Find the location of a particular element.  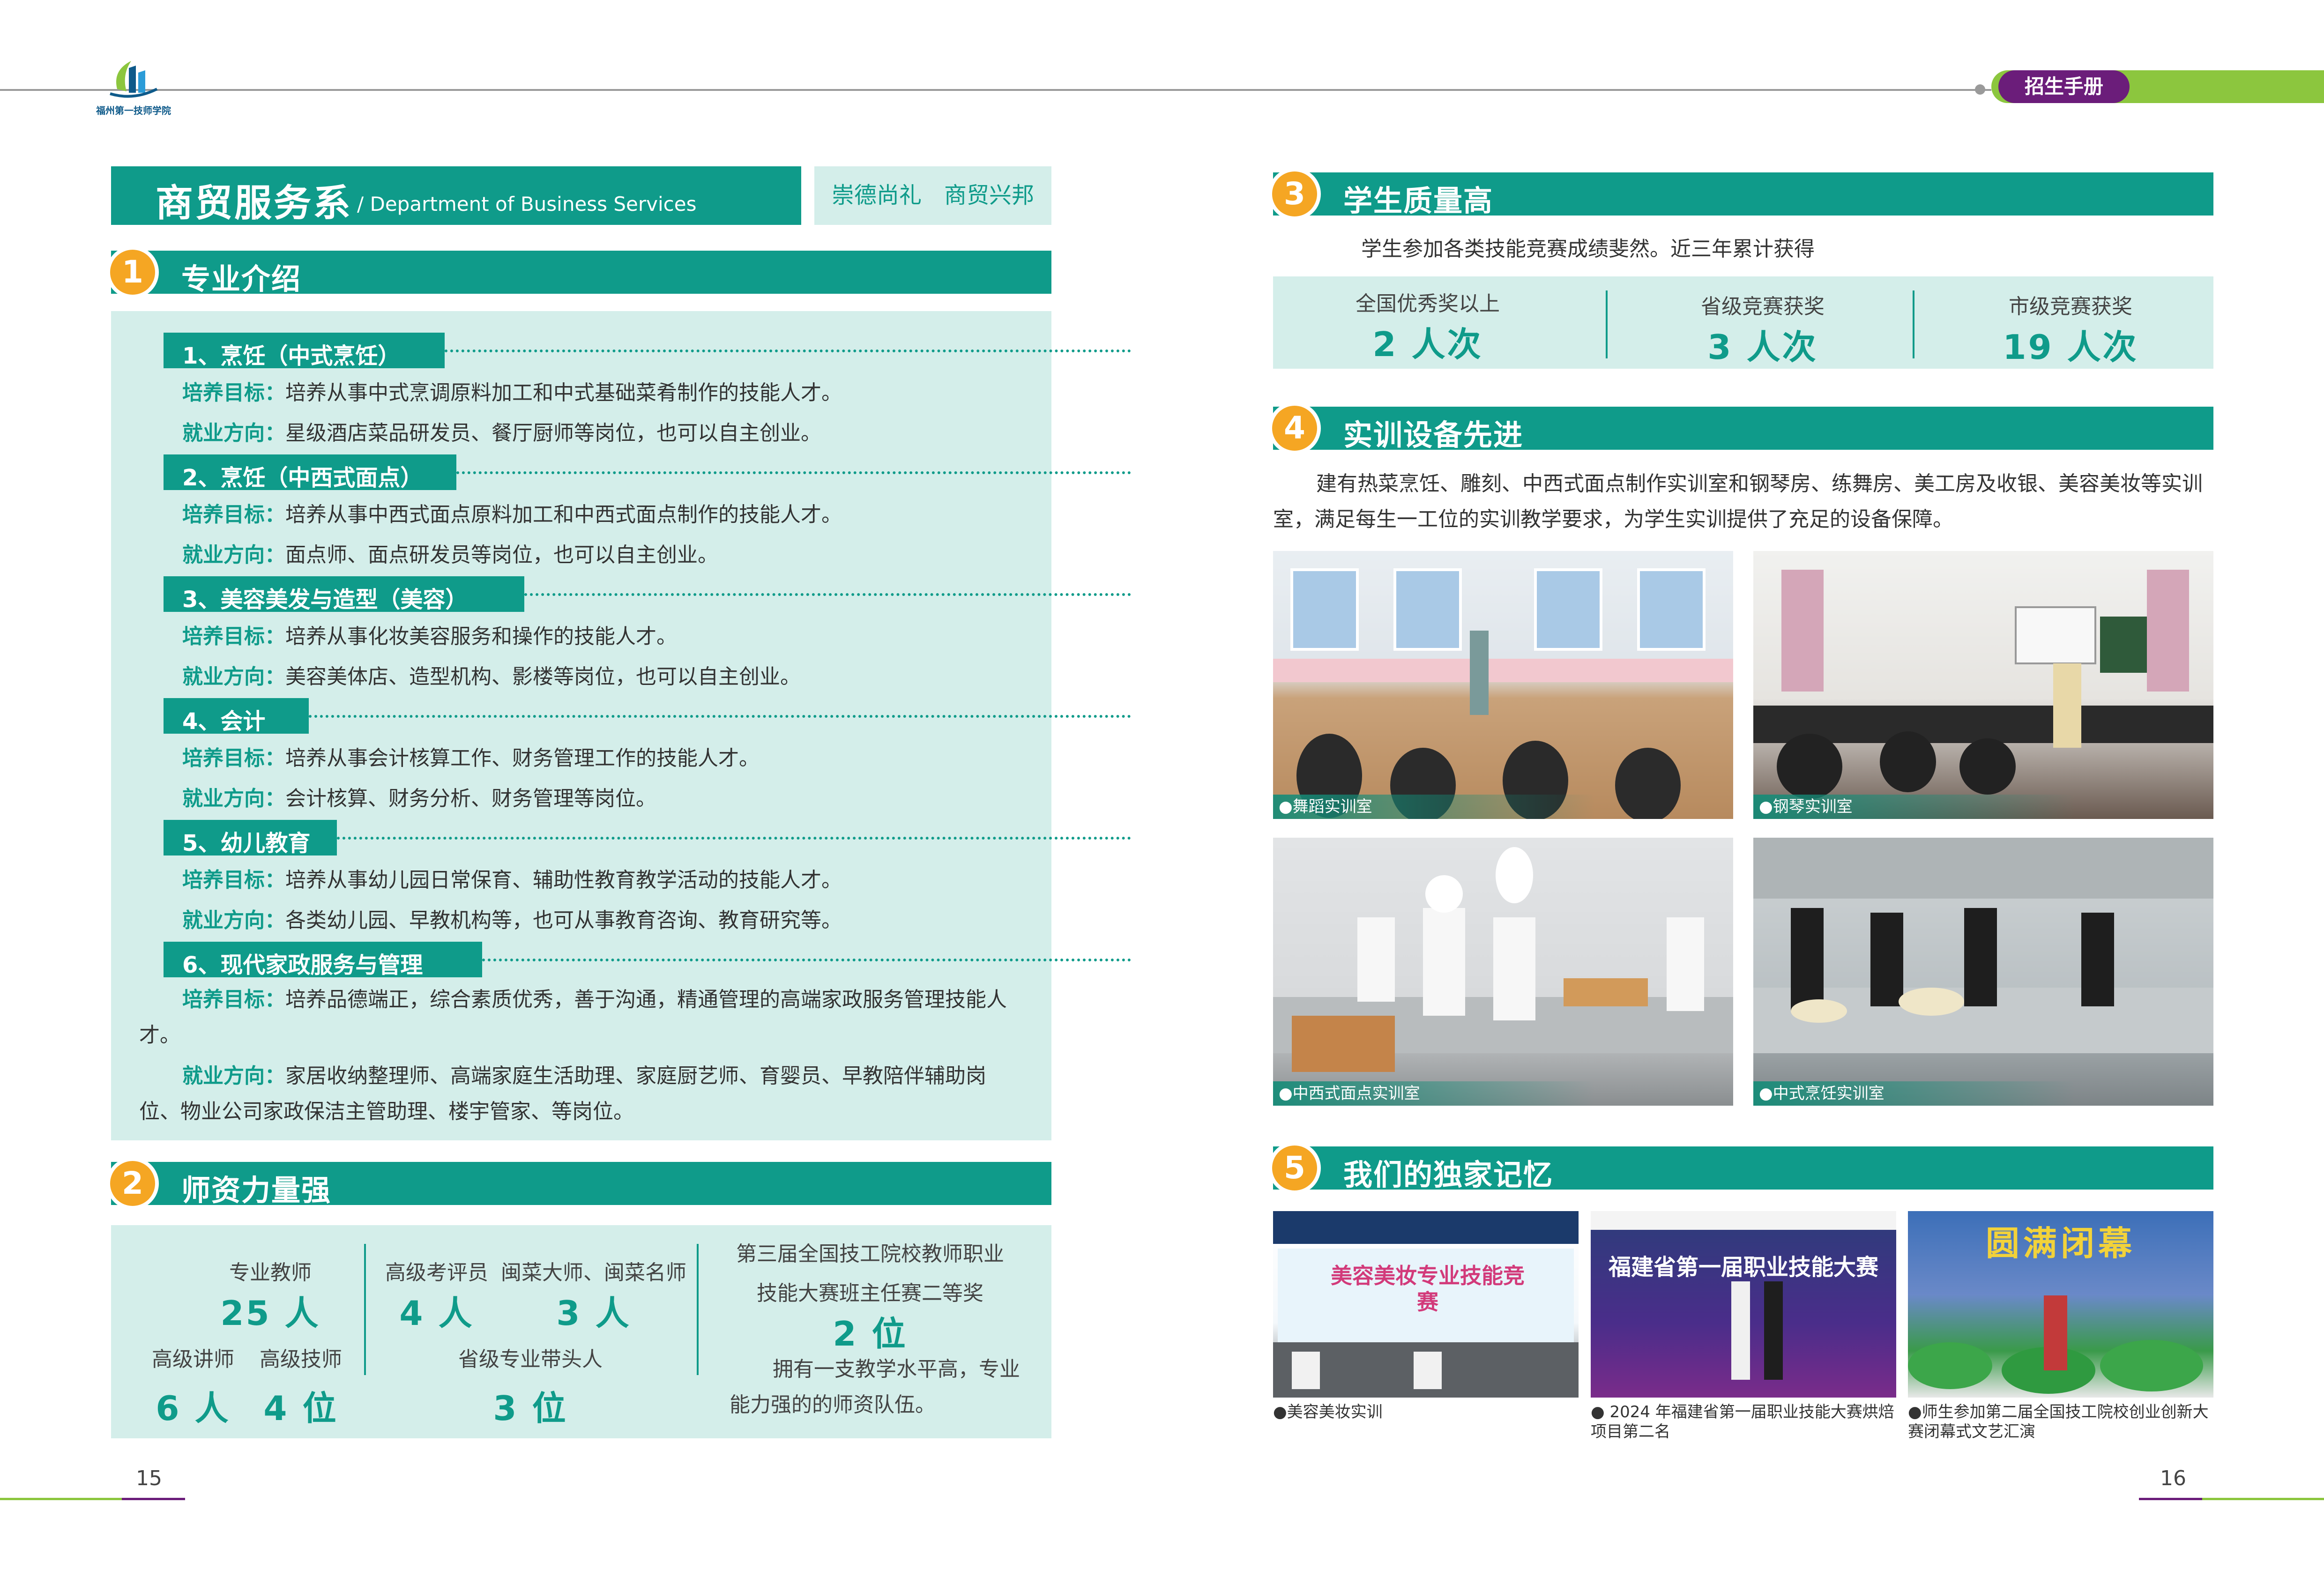

department-banner: 商贸服务系 / Department of Business Services is located at coordinates (456, 196).